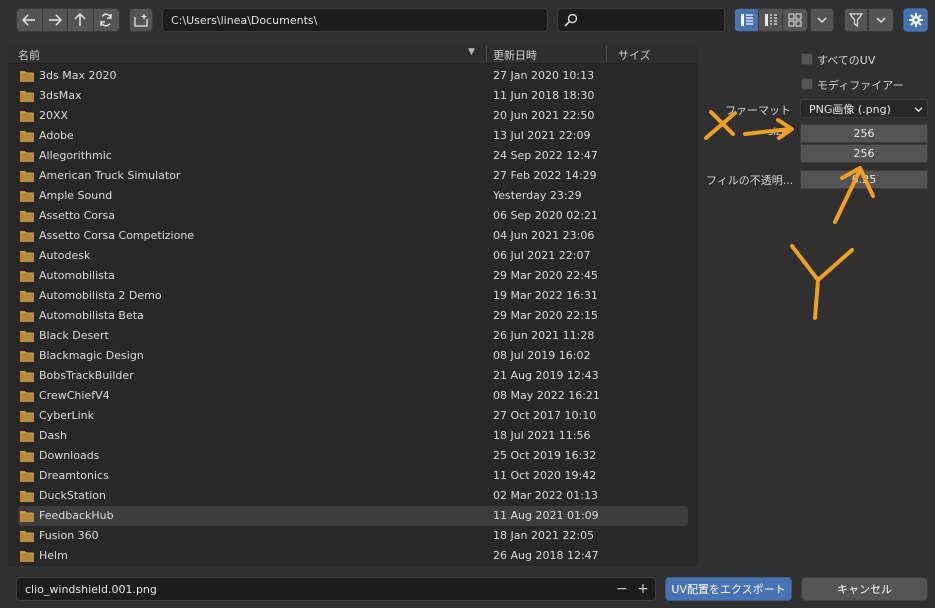 This screenshot has height=608, width=935. I want to click on file-name: Dash, so click(53, 435).